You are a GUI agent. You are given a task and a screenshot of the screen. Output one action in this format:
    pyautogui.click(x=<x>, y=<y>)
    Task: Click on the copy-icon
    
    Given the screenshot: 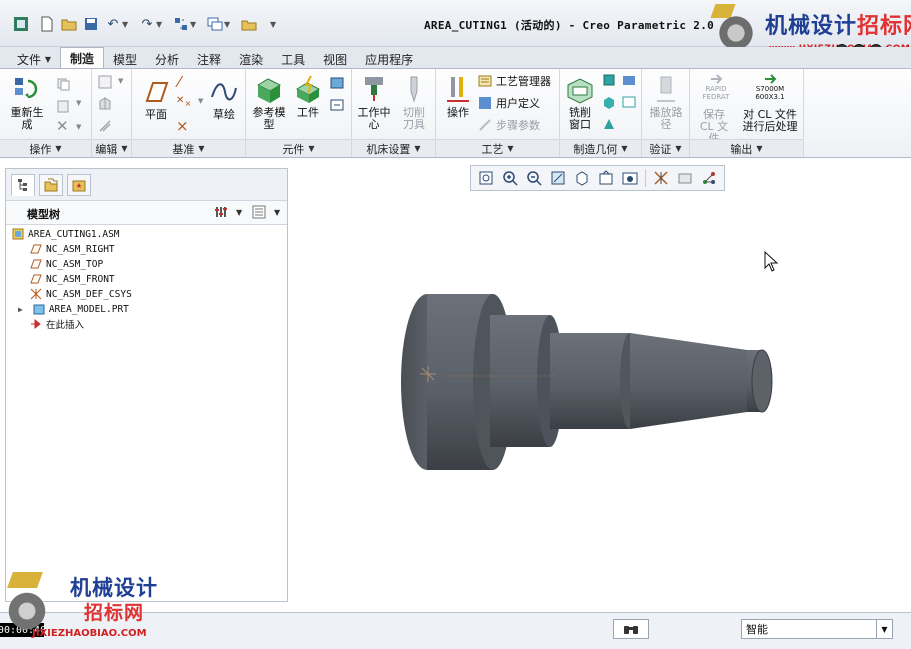 What is the action you would take?
    pyautogui.click(x=63, y=84)
    